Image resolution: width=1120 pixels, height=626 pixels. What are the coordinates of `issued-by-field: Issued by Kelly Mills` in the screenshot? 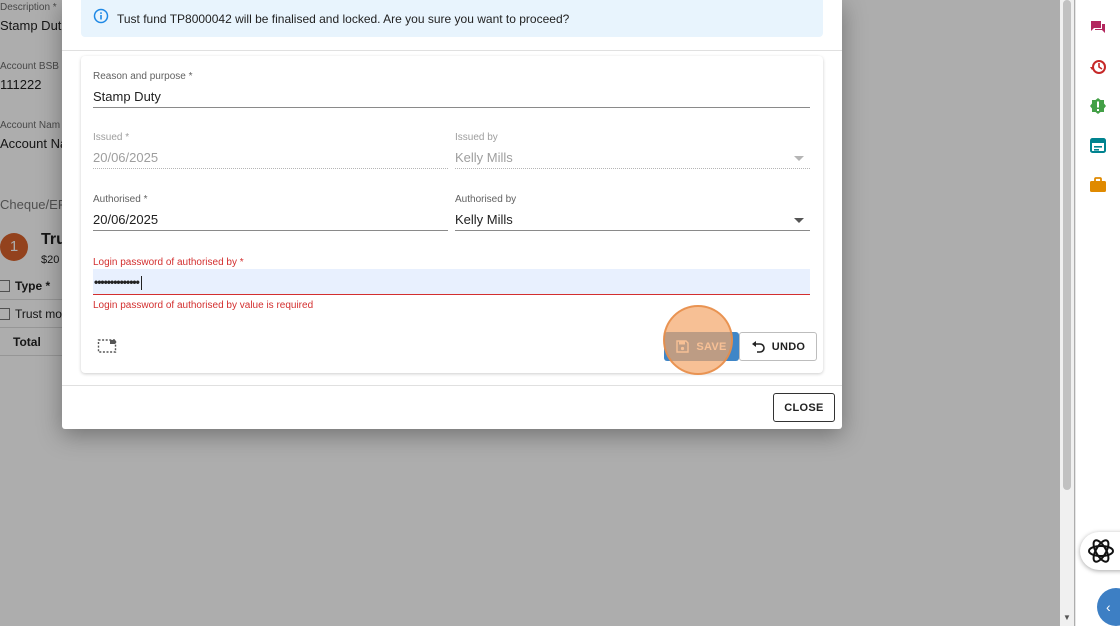 It's located at (632, 150).